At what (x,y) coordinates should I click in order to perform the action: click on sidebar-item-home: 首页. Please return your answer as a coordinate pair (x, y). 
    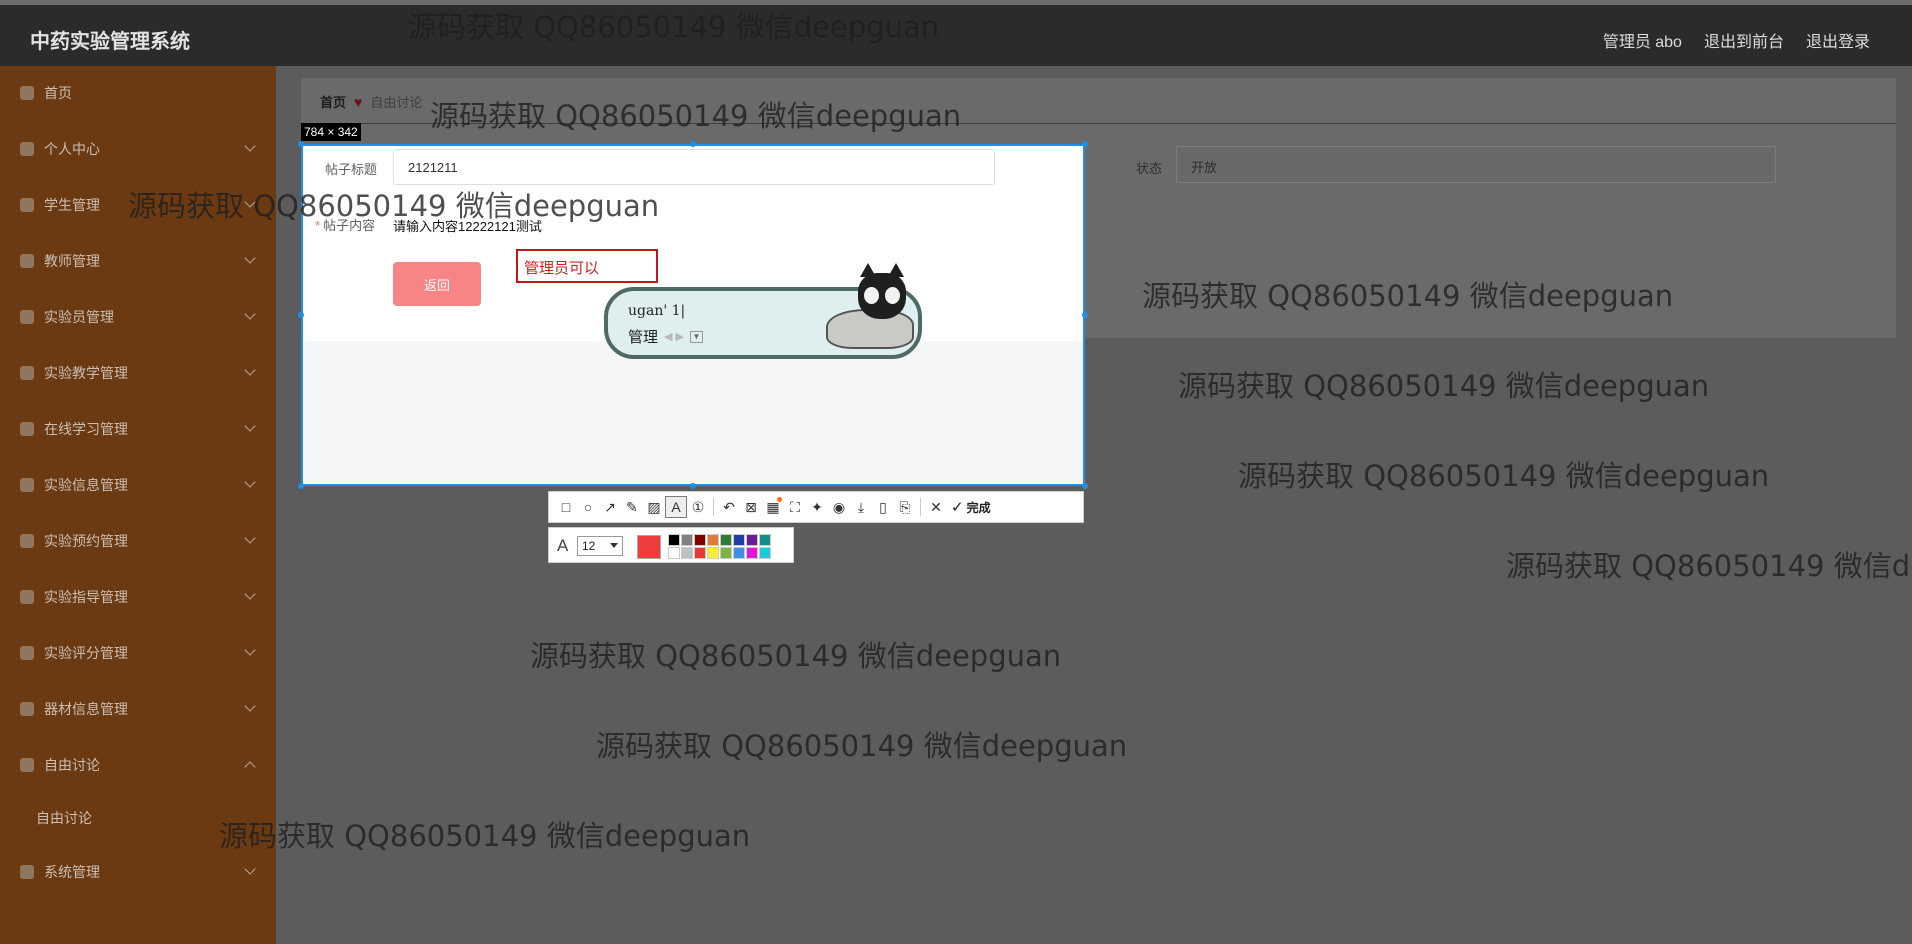
    Looking at the image, I should click on (138, 93).